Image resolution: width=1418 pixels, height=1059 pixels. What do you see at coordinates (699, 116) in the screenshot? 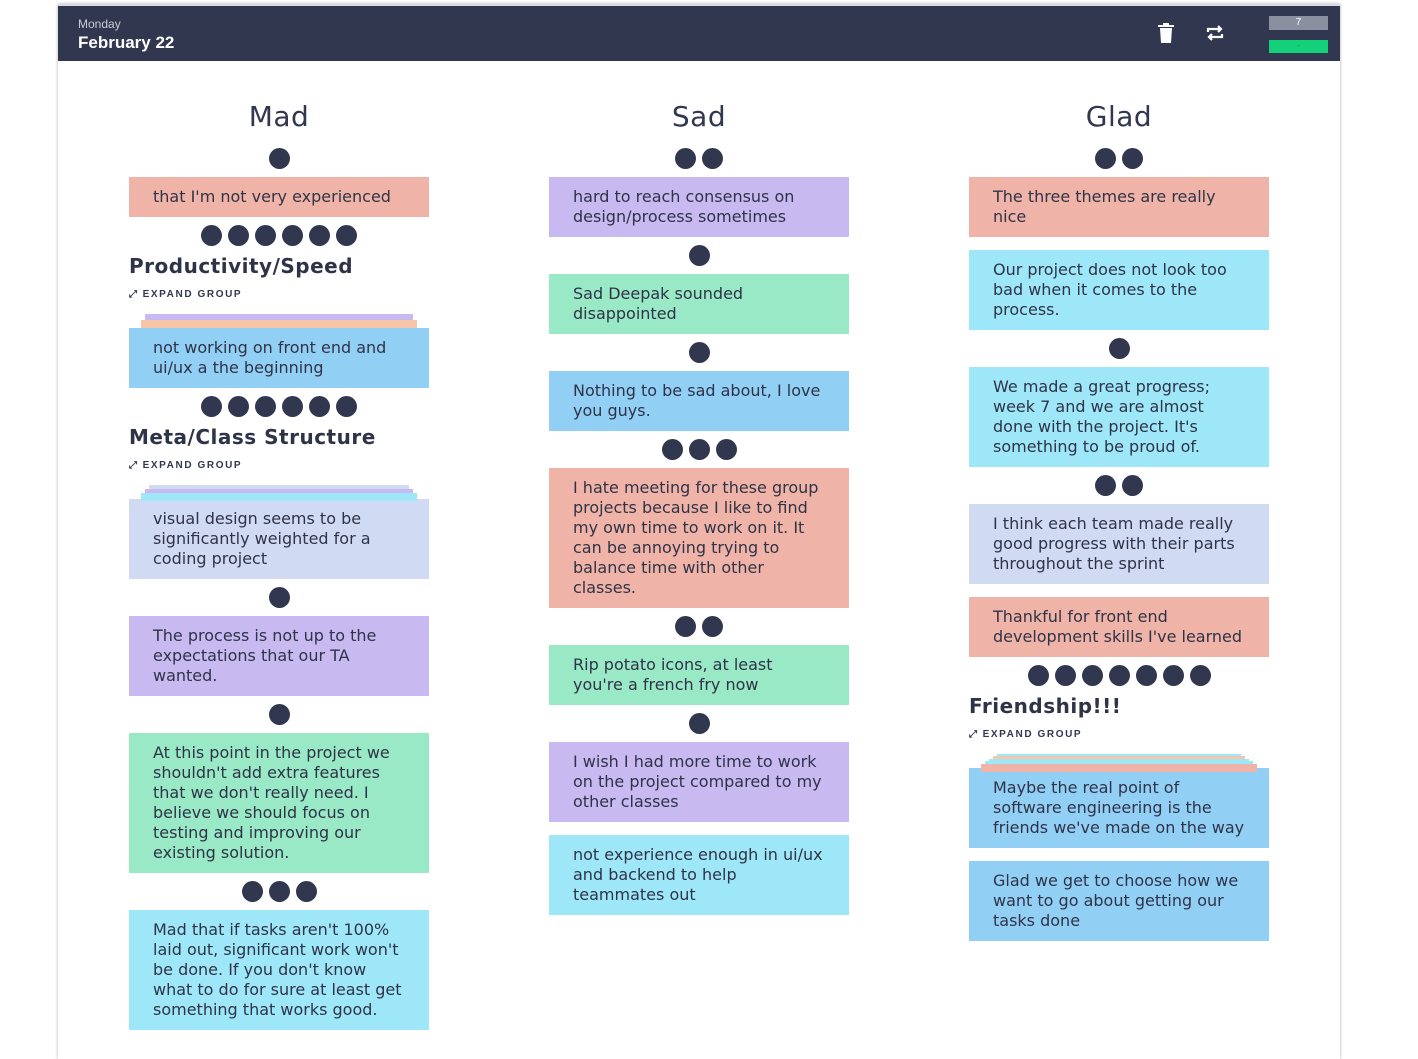
I see `column-title: Sad` at bounding box center [699, 116].